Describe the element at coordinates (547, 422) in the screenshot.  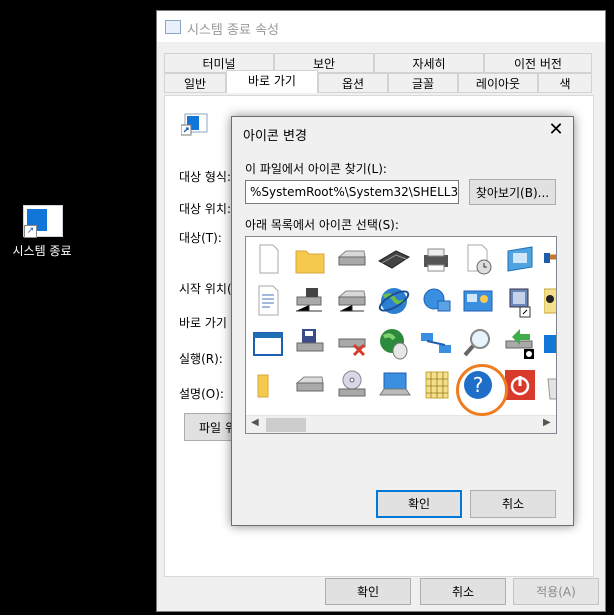
I see `scroll-right-icon: ▶` at that location.